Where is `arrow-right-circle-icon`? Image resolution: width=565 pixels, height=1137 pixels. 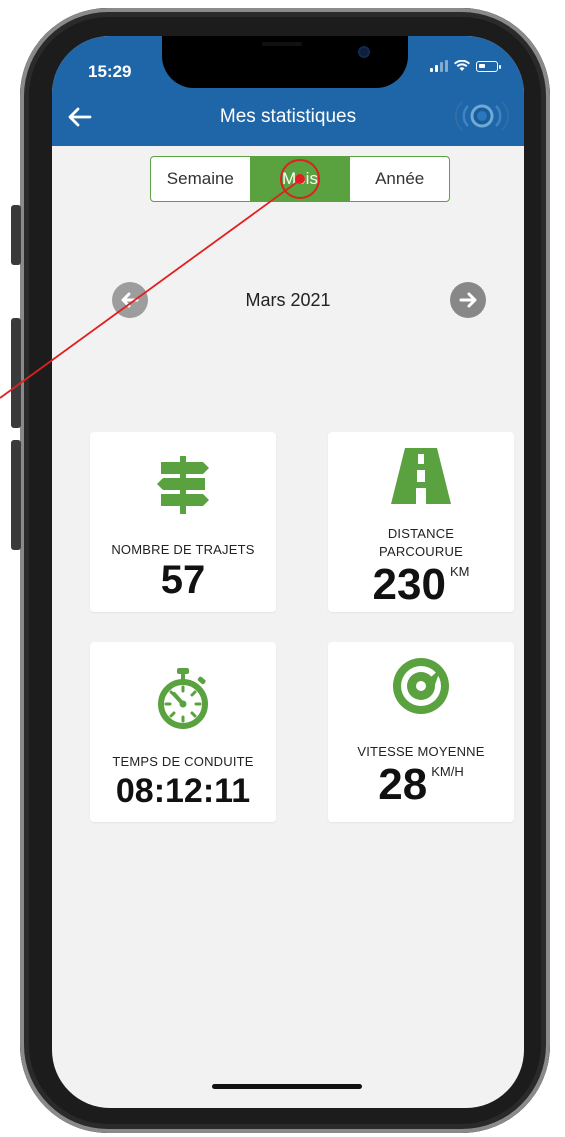 arrow-right-circle-icon is located at coordinates (468, 300).